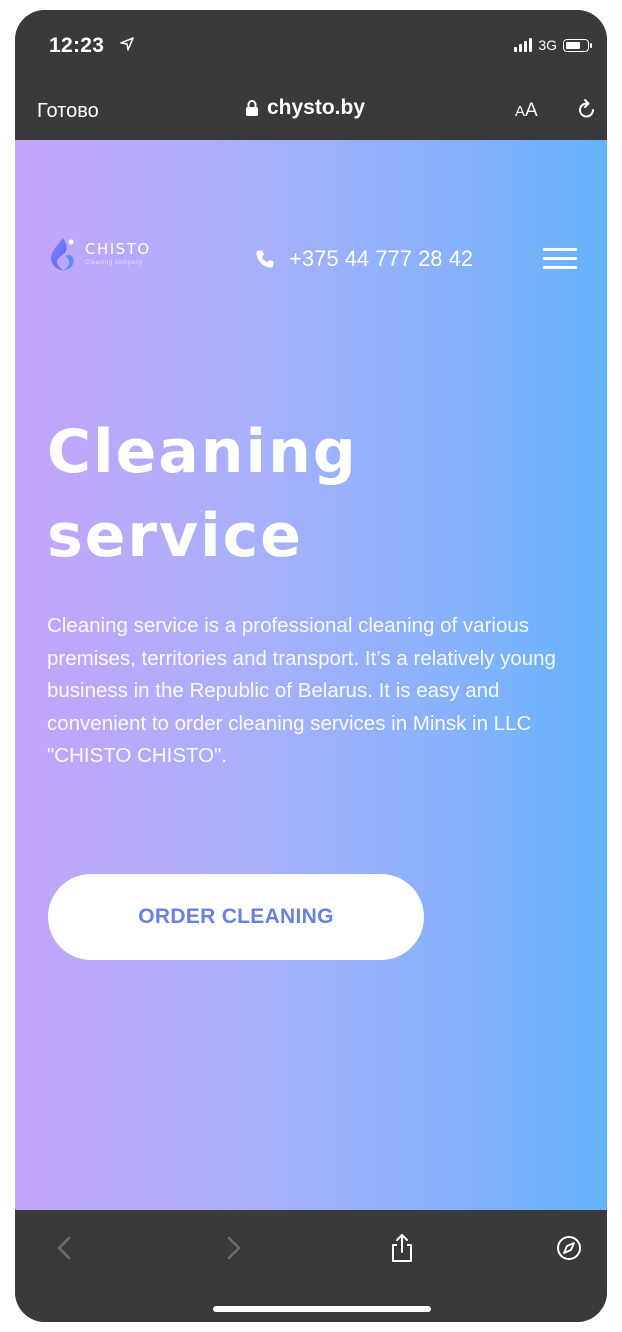 This screenshot has width=622, height=1332. Describe the element at coordinates (316, 107) in the screenshot. I see `url-text: chysto.by` at that location.